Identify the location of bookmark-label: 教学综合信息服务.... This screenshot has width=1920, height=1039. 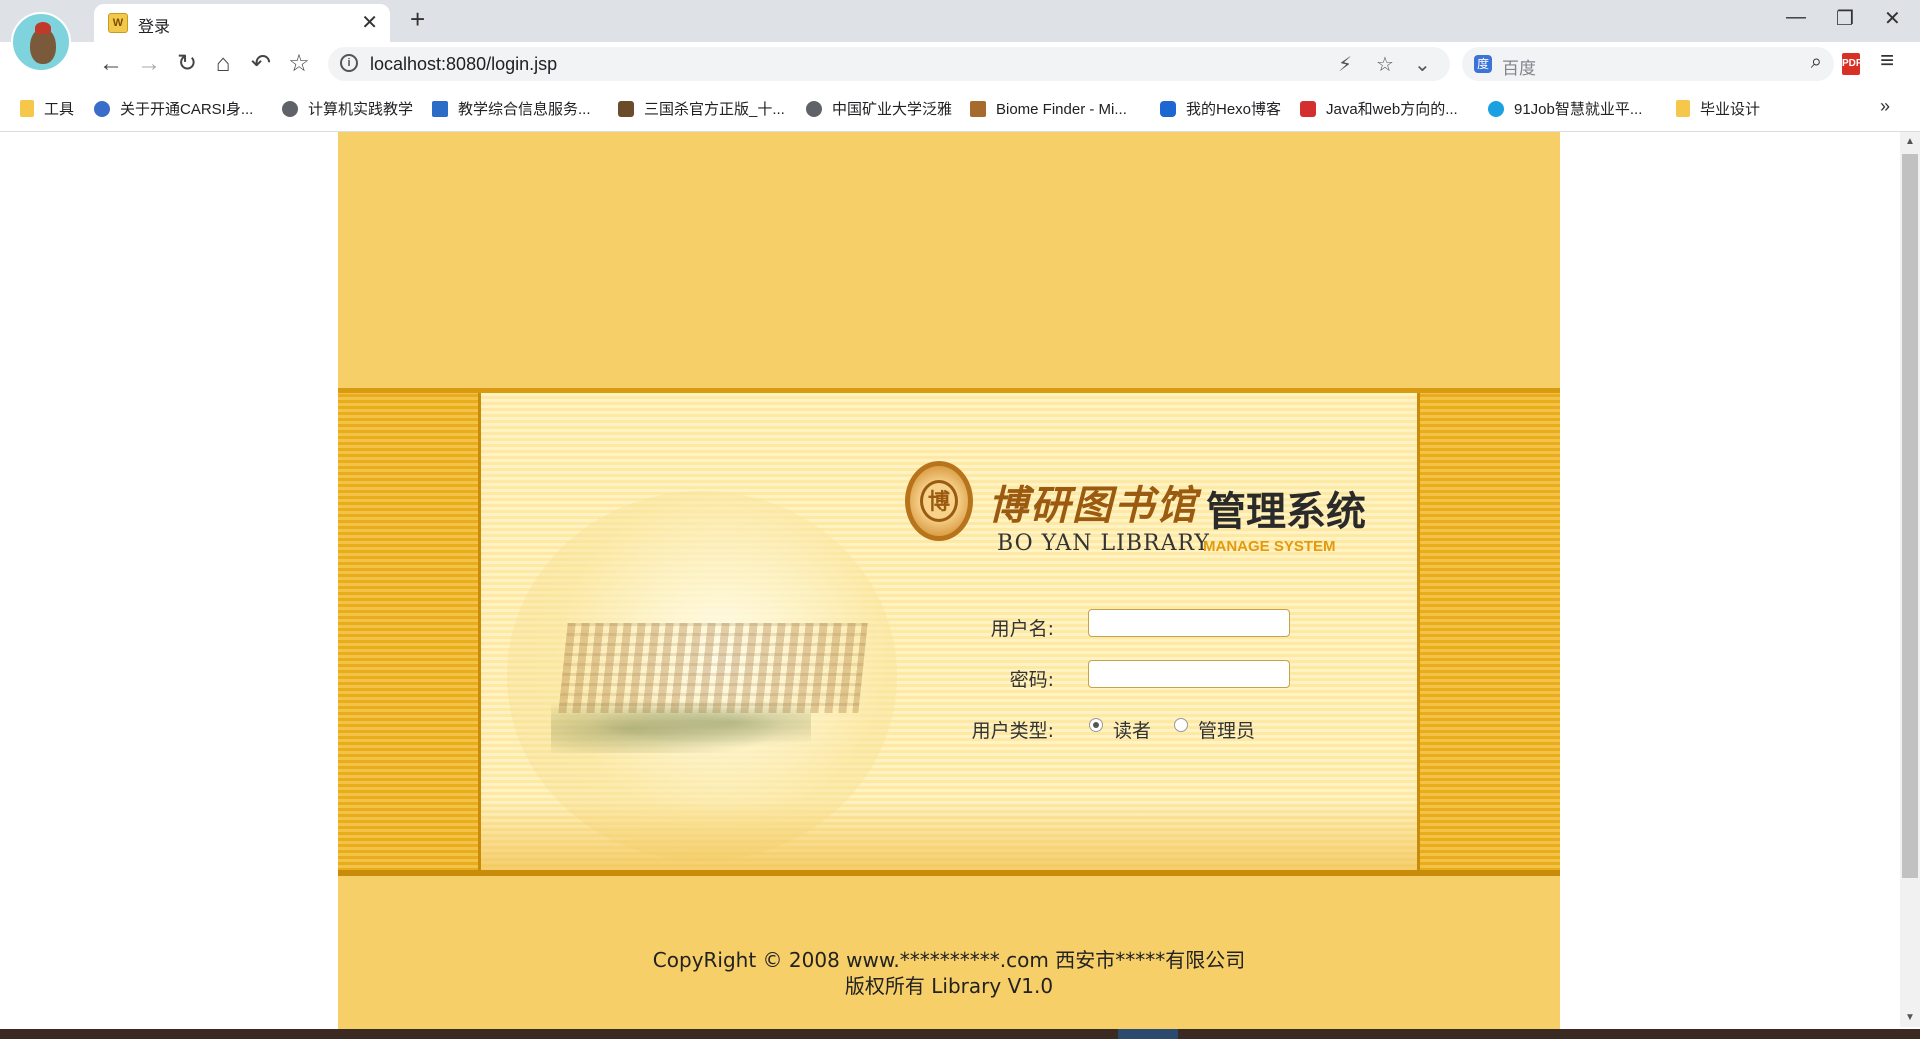
(524, 109).